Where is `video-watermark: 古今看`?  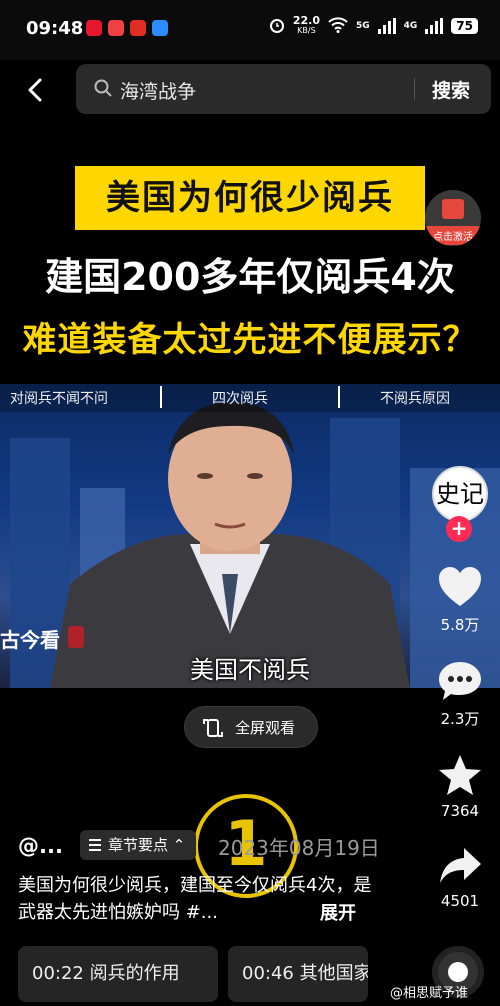
video-watermark: 古今看 is located at coordinates (30, 640).